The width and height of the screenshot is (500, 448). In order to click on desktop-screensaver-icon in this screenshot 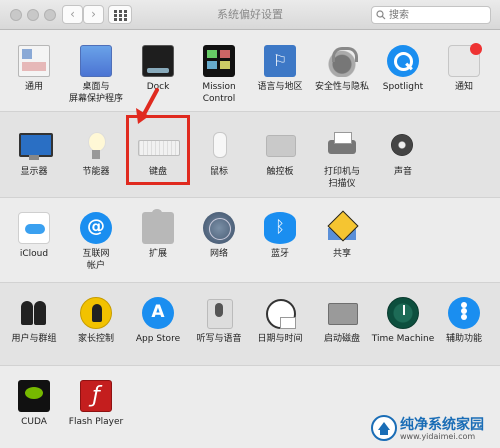, I will do `click(96, 61)`.